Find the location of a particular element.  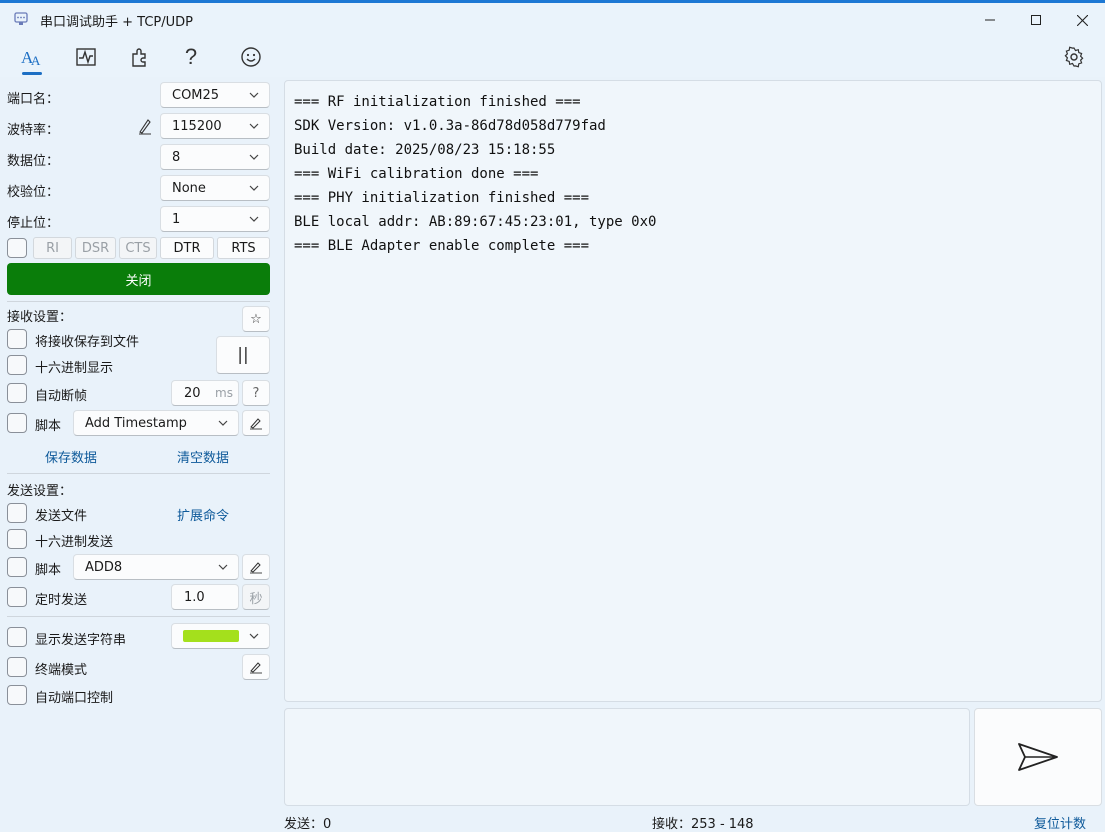

receive-script-label: 脚本 is located at coordinates (48, 426).